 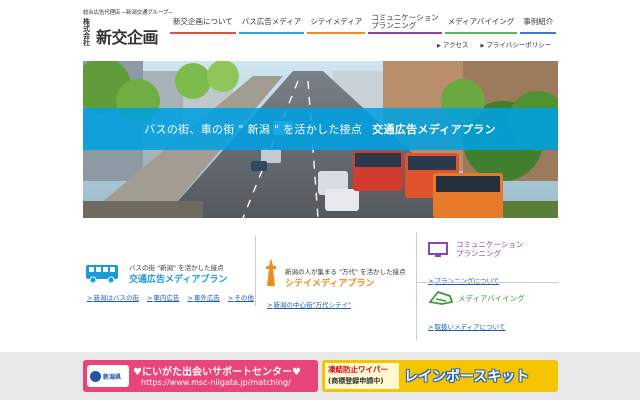 I want to click on link-media-list: 取扱いメディアについて, so click(x=466, y=327).